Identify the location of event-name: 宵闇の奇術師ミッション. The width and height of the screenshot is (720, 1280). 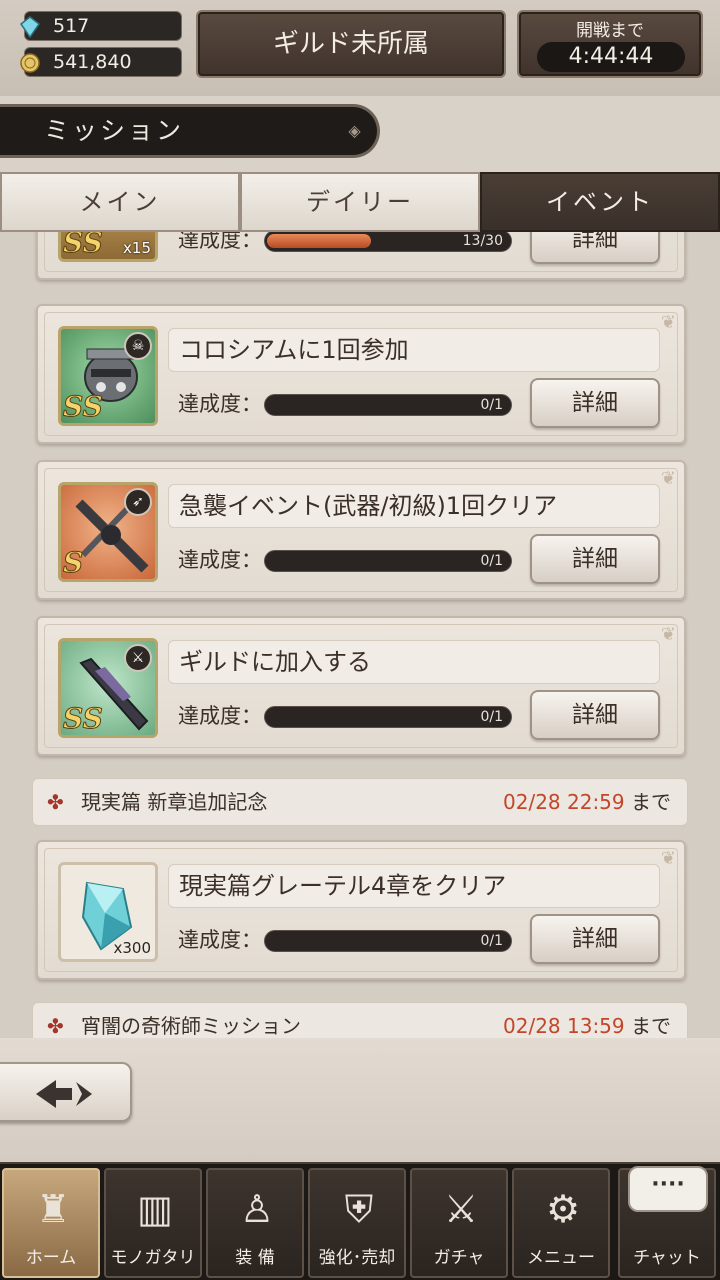
(191, 1026).